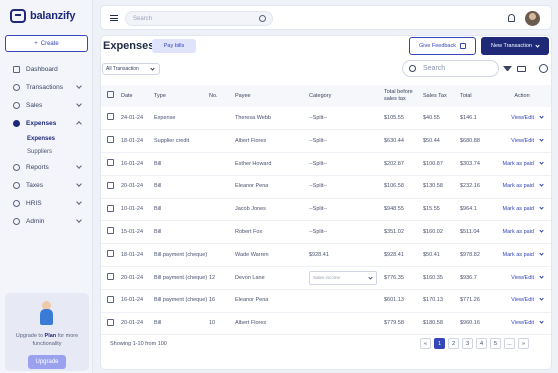 This screenshot has height=373, width=558. I want to click on column-header: Sales Tax, so click(441, 96).